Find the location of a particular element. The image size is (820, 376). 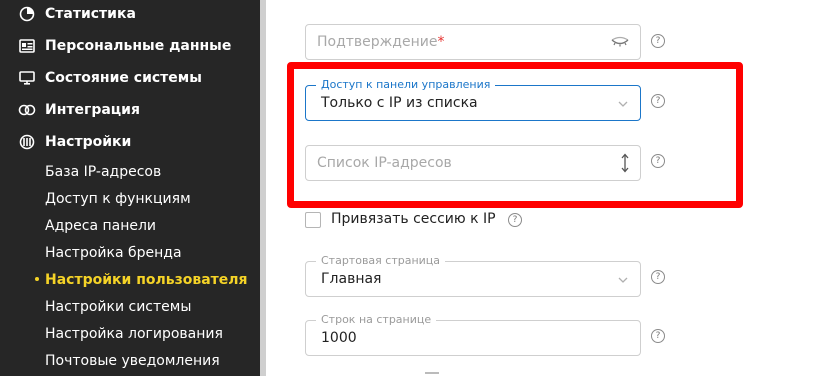

statistics-icon is located at coordinates (27, 14).